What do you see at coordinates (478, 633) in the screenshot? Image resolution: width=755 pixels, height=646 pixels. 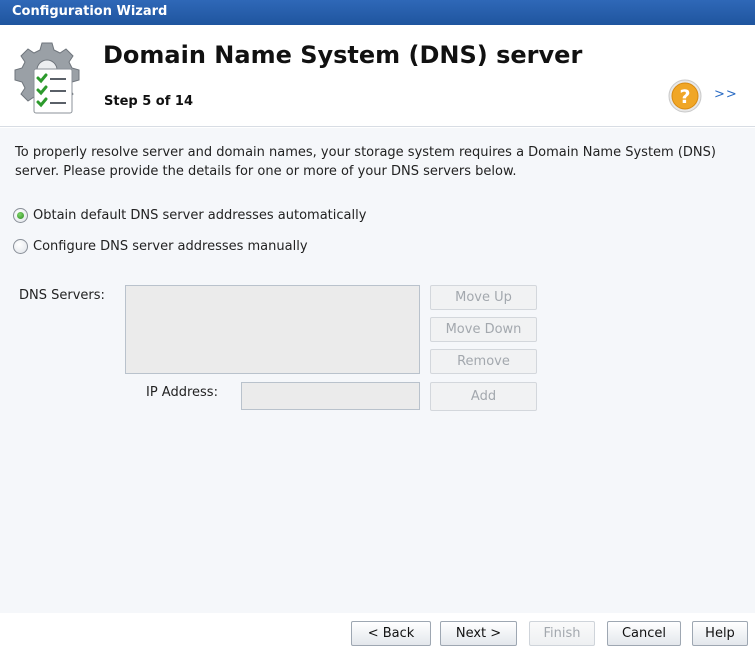 I see `next-button: Next >` at bounding box center [478, 633].